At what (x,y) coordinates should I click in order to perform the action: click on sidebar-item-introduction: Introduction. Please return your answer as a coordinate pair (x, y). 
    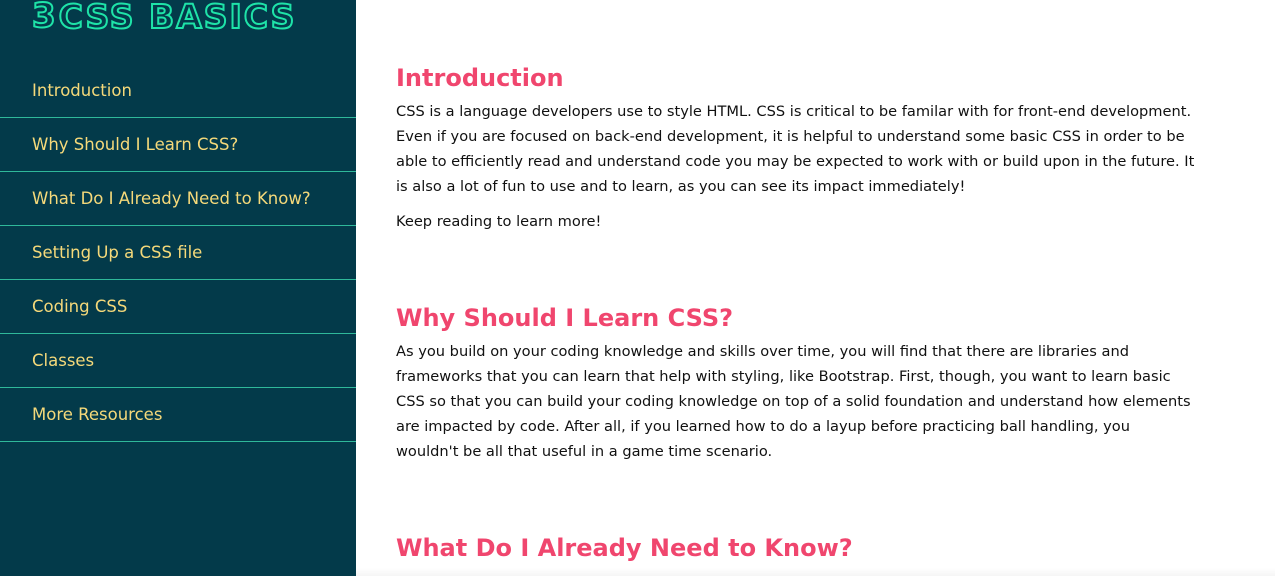
    Looking at the image, I should click on (178, 91).